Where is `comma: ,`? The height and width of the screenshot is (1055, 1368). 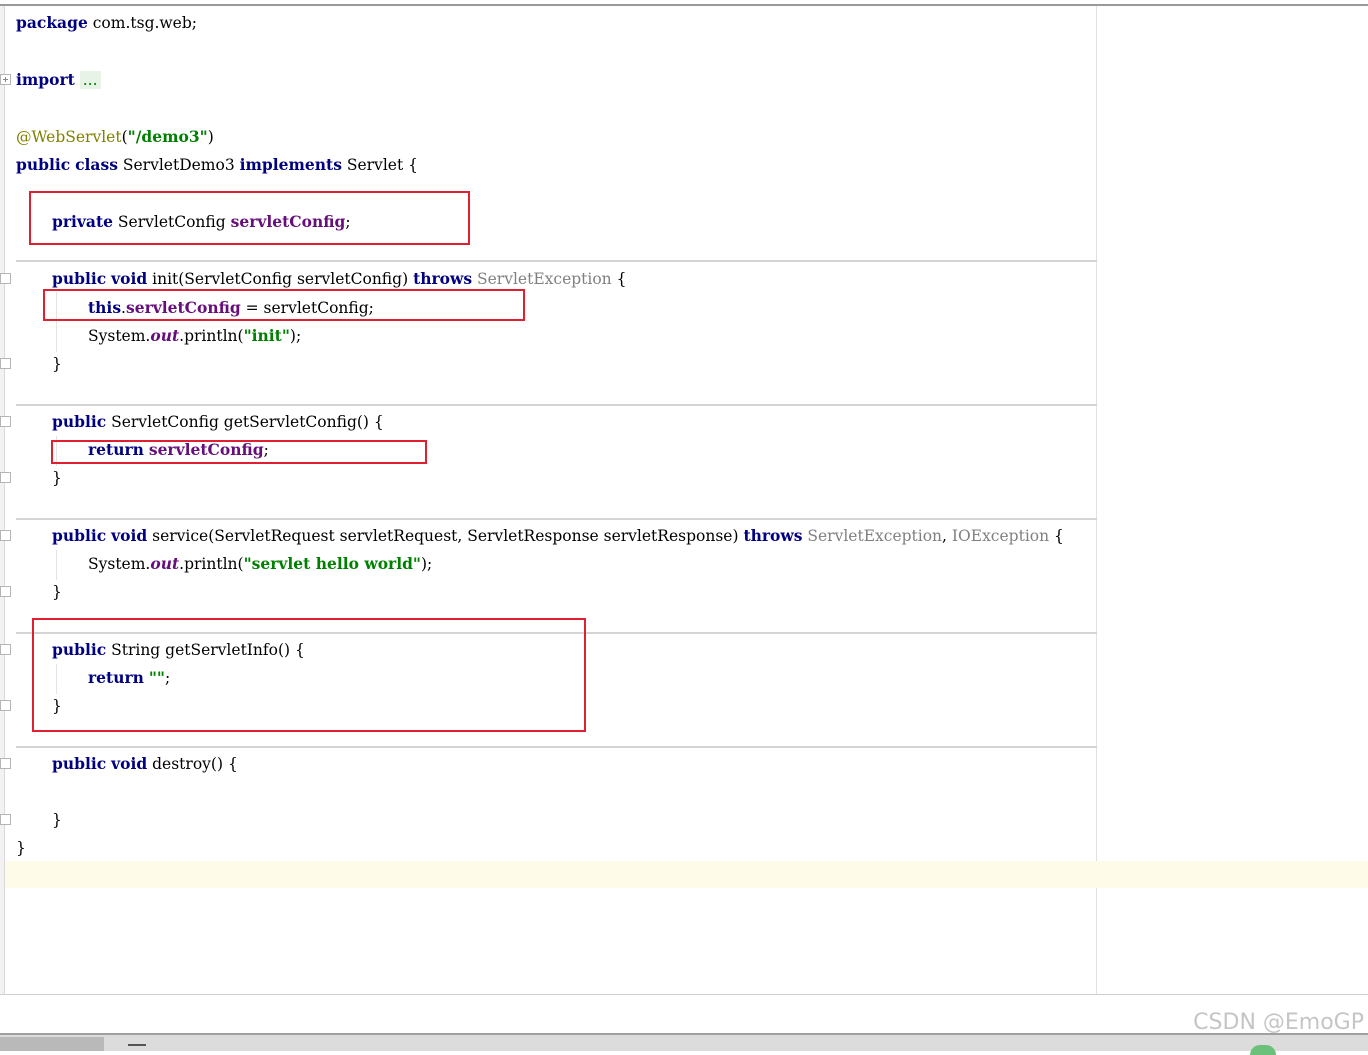 comma: , is located at coordinates (944, 536).